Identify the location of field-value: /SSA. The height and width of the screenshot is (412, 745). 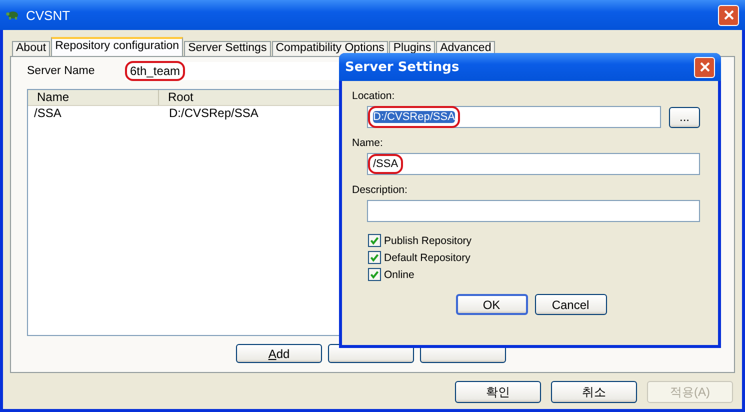
(386, 164).